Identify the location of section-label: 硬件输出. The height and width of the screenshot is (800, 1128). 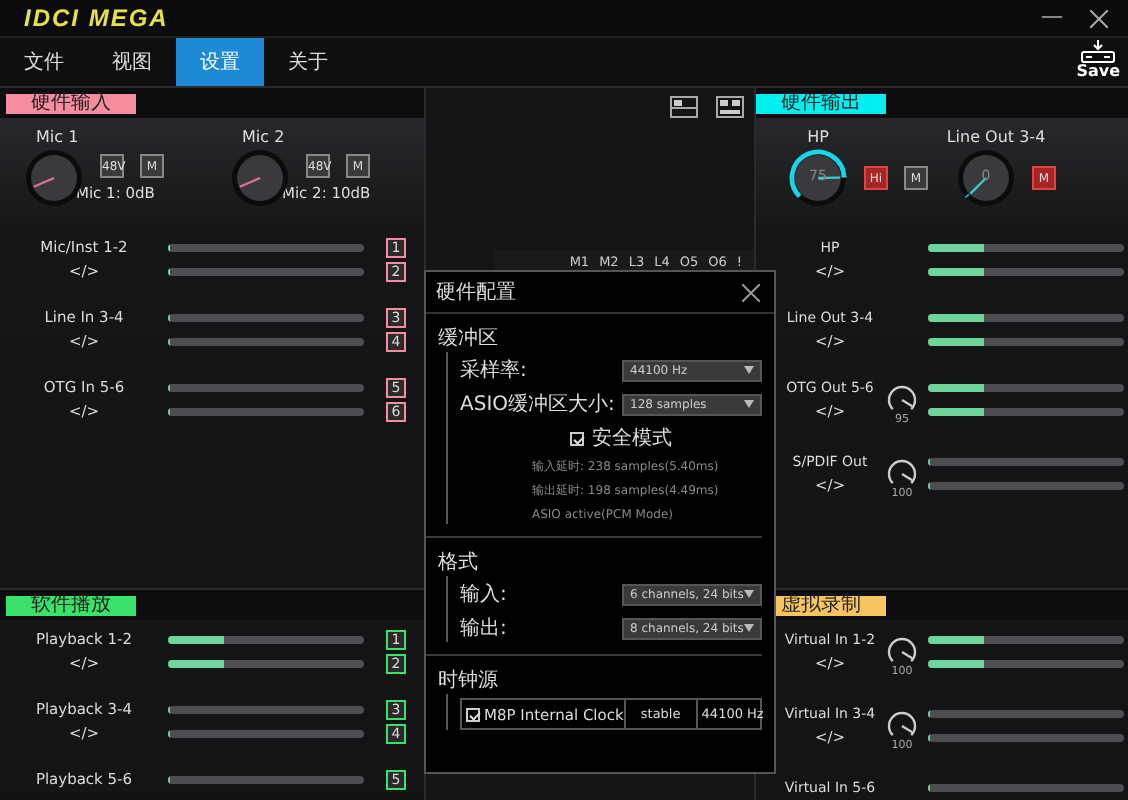
(821, 103).